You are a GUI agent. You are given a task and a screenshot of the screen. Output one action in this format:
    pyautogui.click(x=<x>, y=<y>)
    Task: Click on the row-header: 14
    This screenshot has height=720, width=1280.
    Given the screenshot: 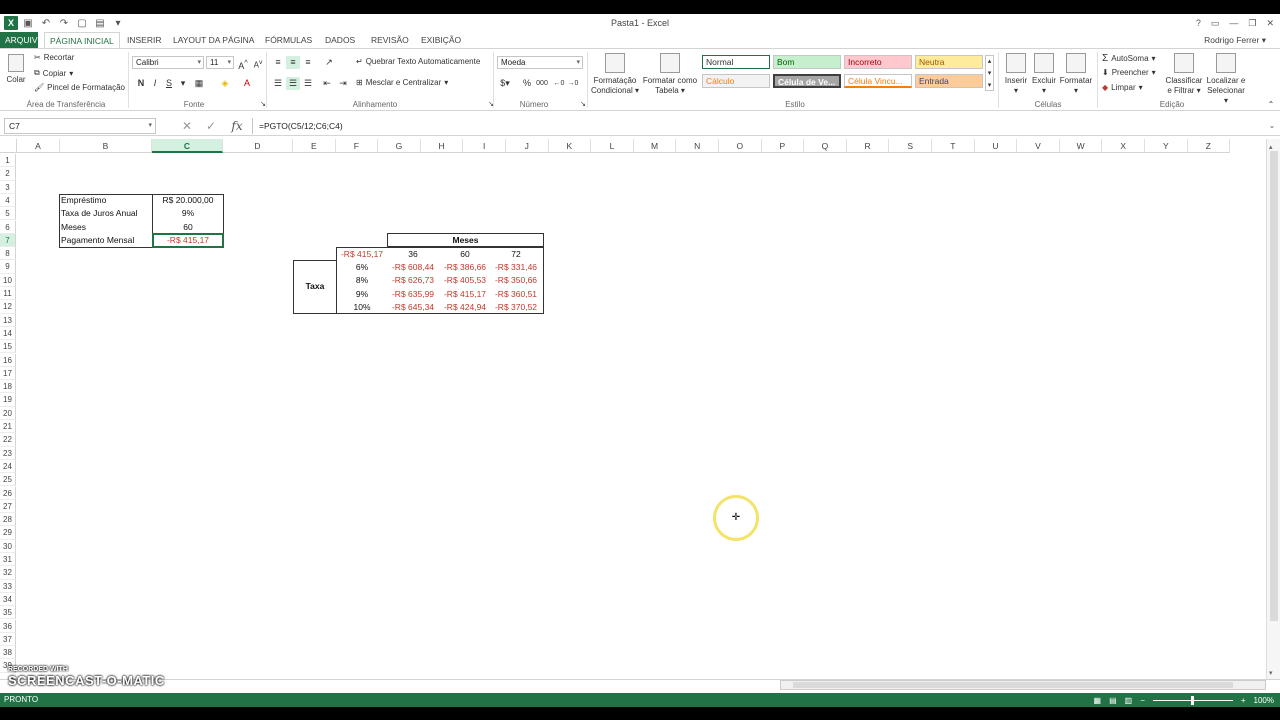 What is the action you would take?
    pyautogui.click(x=8, y=333)
    